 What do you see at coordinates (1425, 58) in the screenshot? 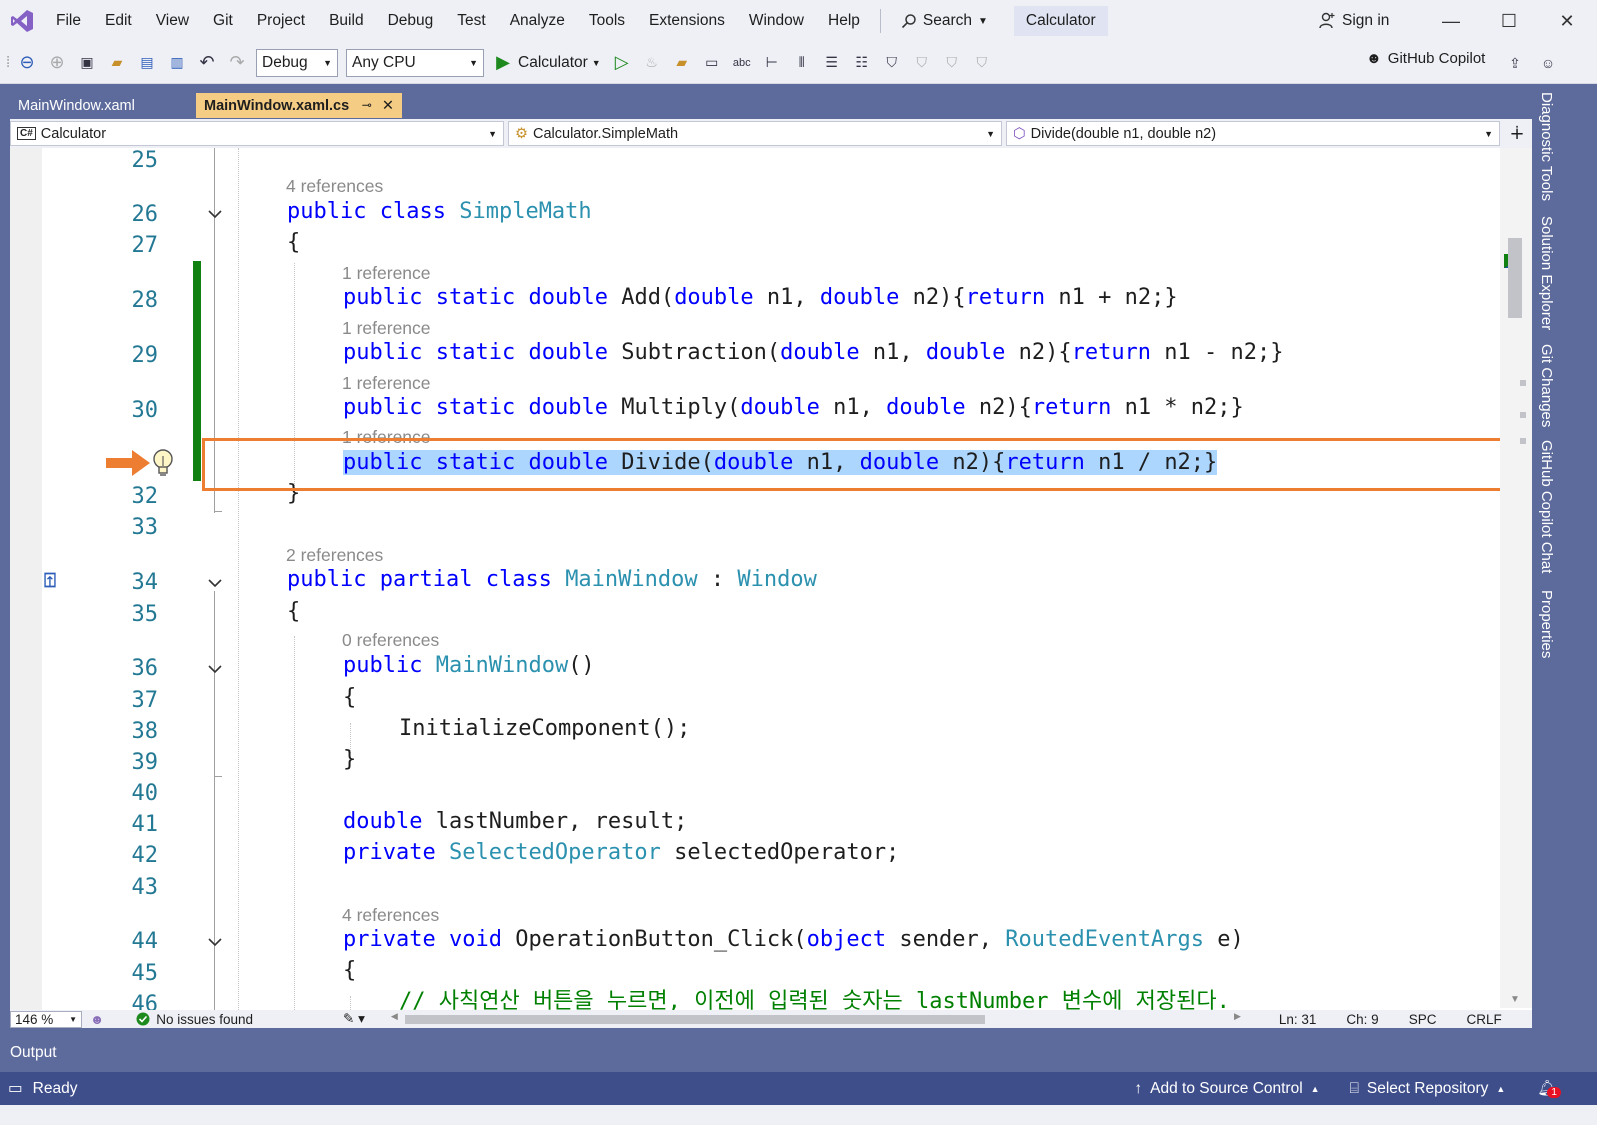
I see `github-copilot-button: ☻ GitHub Copilot` at bounding box center [1425, 58].